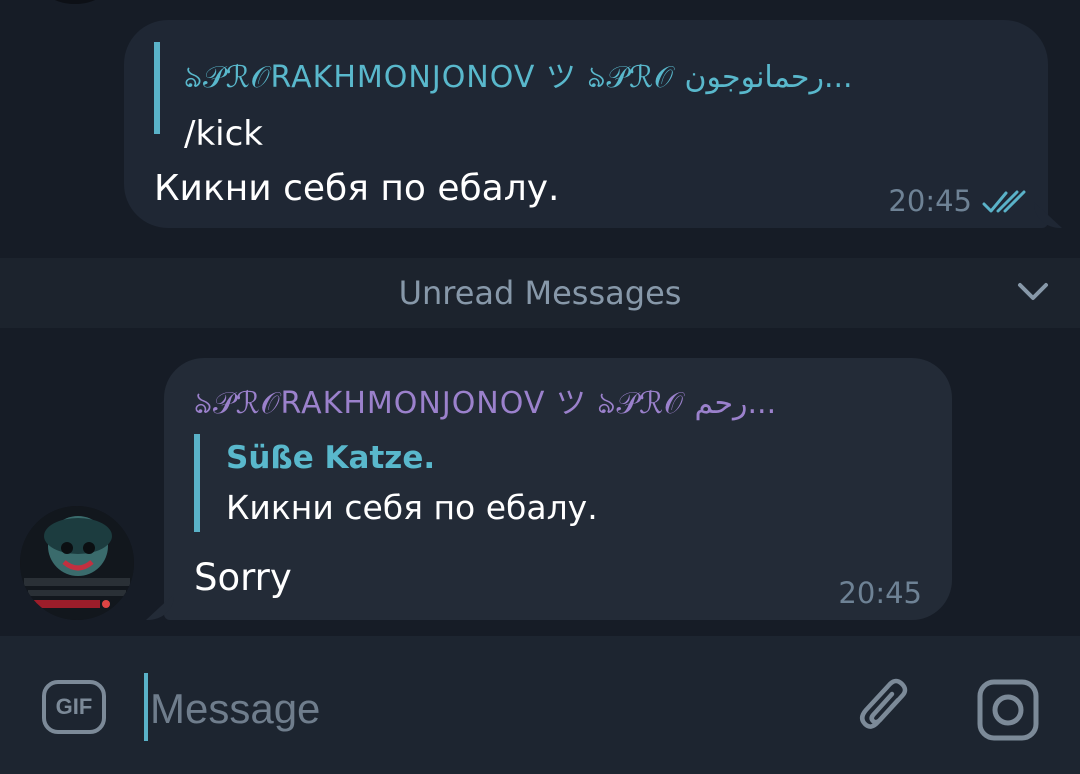  Describe the element at coordinates (357, 188) in the screenshot. I see `message-text: Кикни себя по ебалу.` at that location.